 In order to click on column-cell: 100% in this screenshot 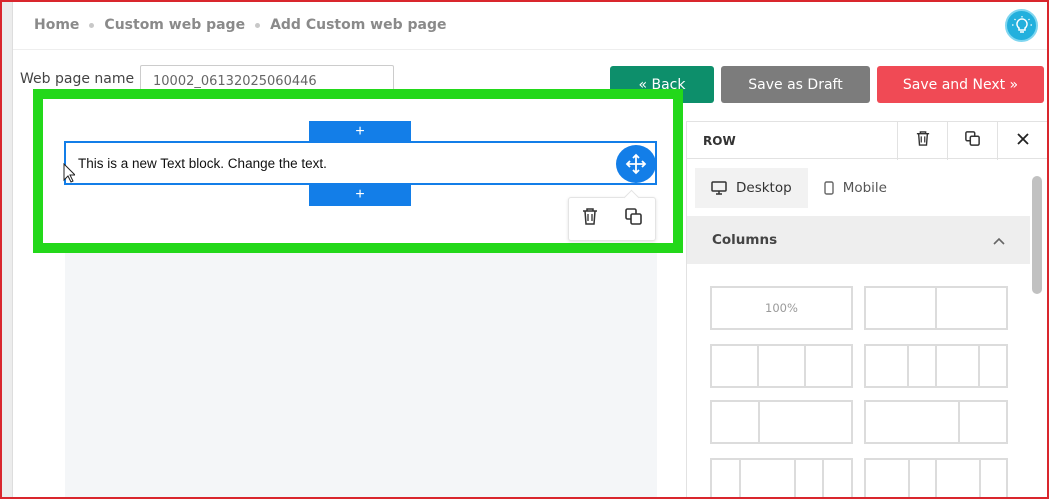, I will do `click(781, 308)`.